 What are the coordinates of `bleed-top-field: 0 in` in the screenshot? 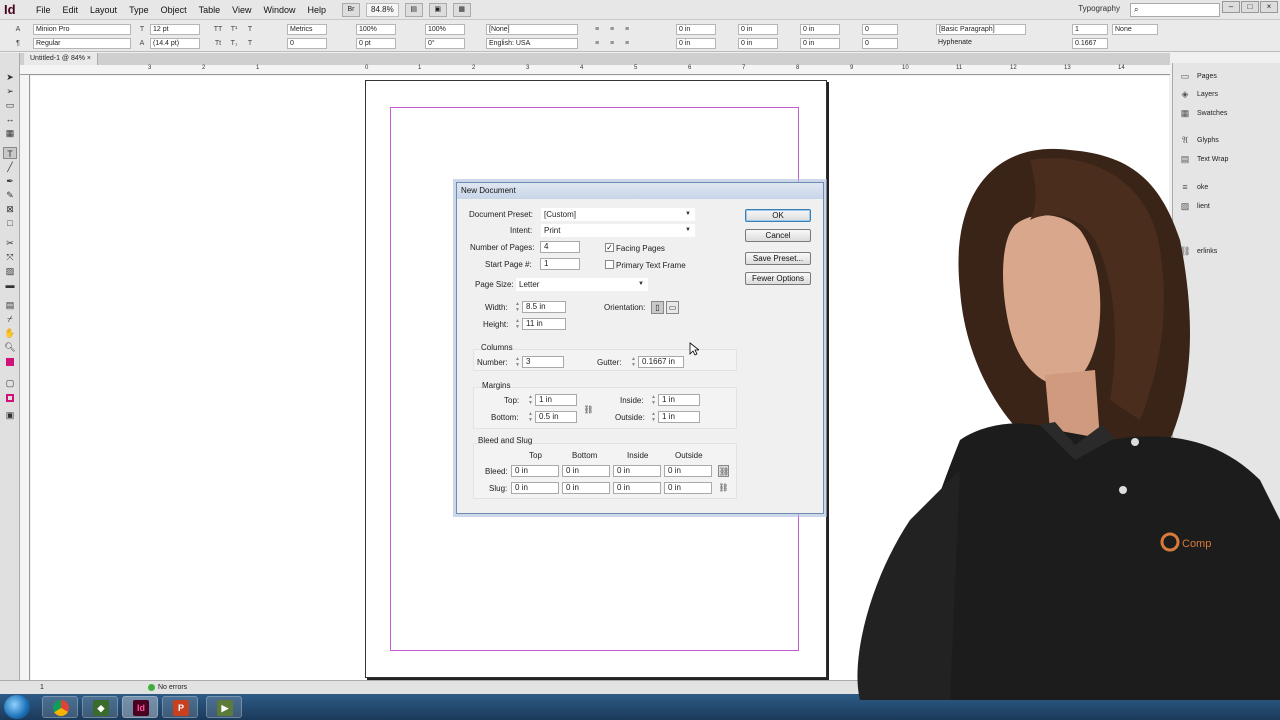 It's located at (535, 471).